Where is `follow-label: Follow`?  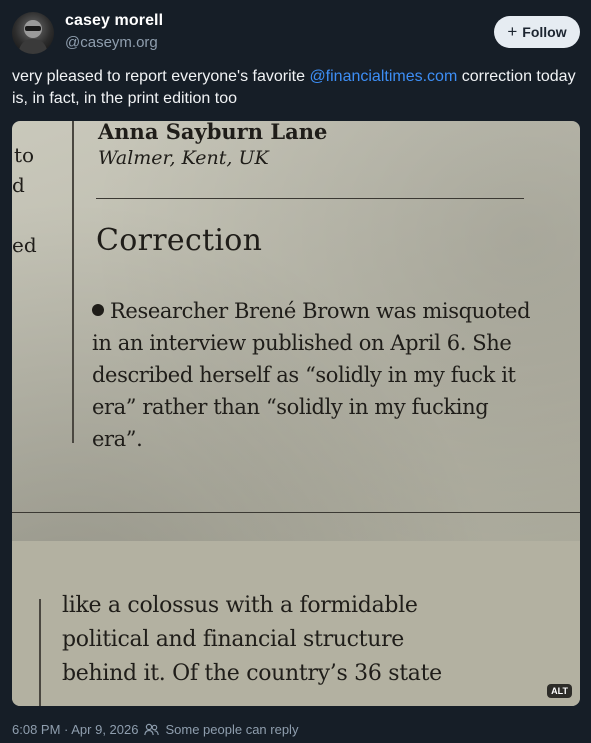 follow-label: Follow is located at coordinates (544, 32).